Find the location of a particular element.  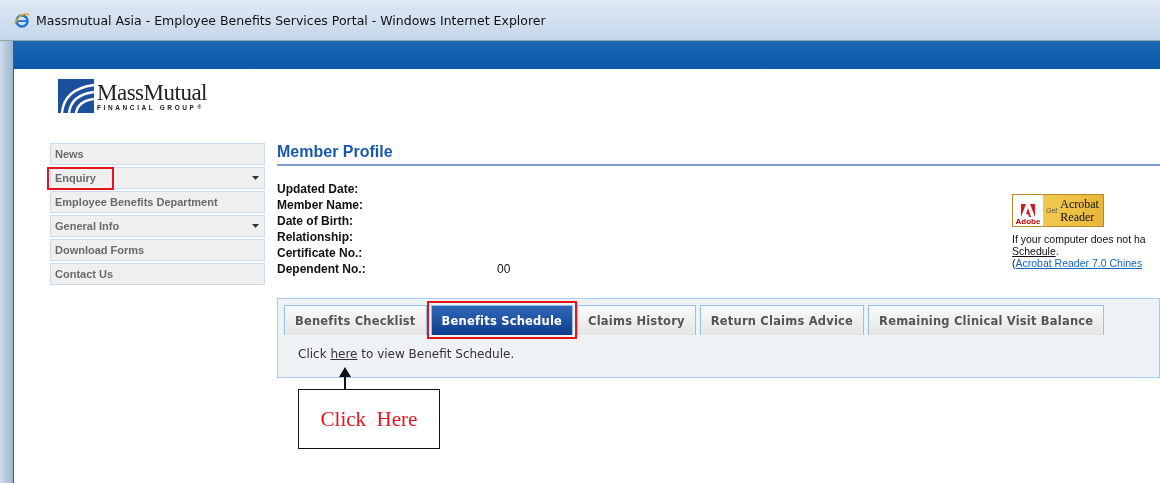

download-link: Acrobat Reader 7.0 Chines is located at coordinates (1079, 263).